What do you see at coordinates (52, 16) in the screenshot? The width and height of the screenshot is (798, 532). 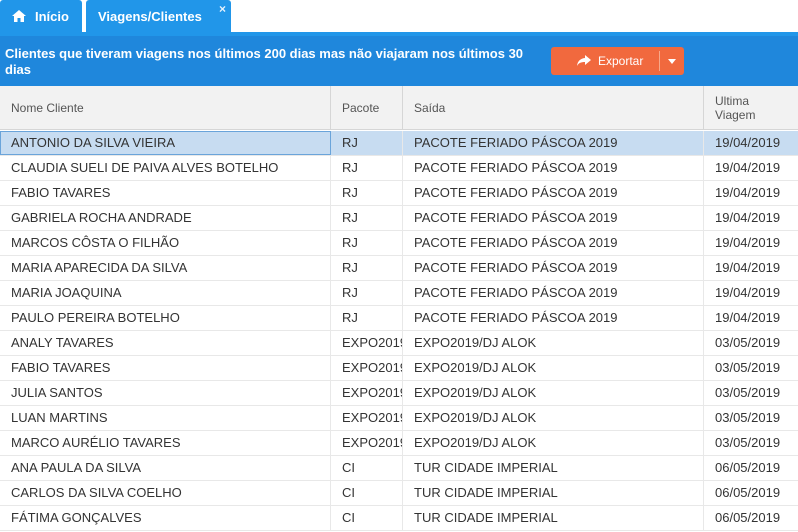 I see `tab-home-label: Início` at bounding box center [52, 16].